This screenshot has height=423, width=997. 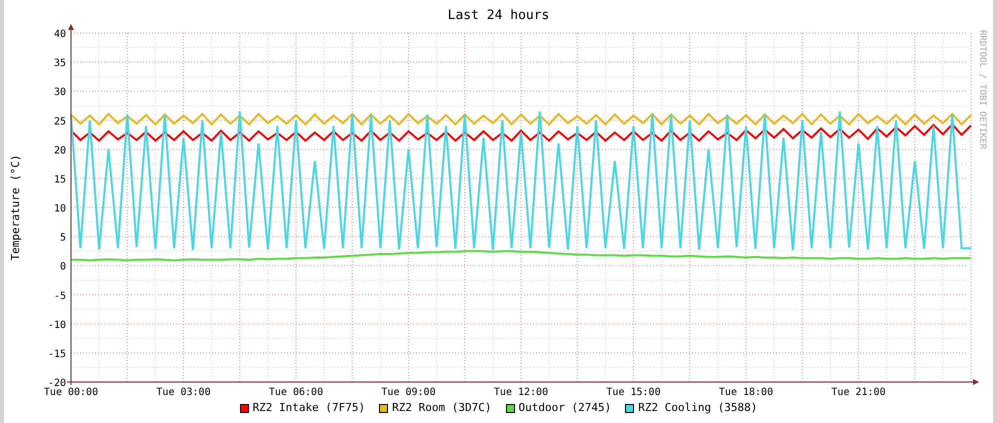 I want to click on y-tick-label: 5, so click(x=63, y=238).